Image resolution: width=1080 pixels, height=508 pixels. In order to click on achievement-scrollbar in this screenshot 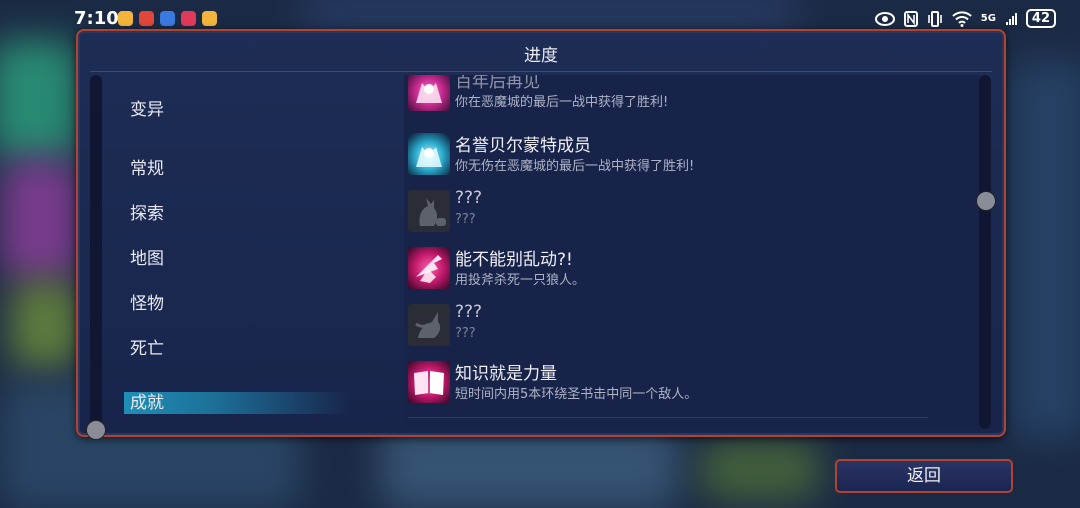, I will do `click(985, 252)`.